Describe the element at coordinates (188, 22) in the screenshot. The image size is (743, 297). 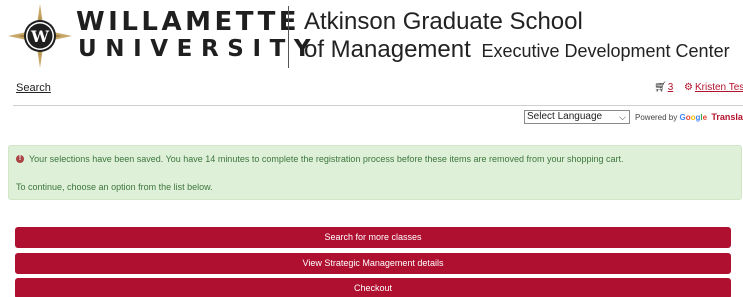
I see `wordmark-line-1: WILLAMETTE` at that location.